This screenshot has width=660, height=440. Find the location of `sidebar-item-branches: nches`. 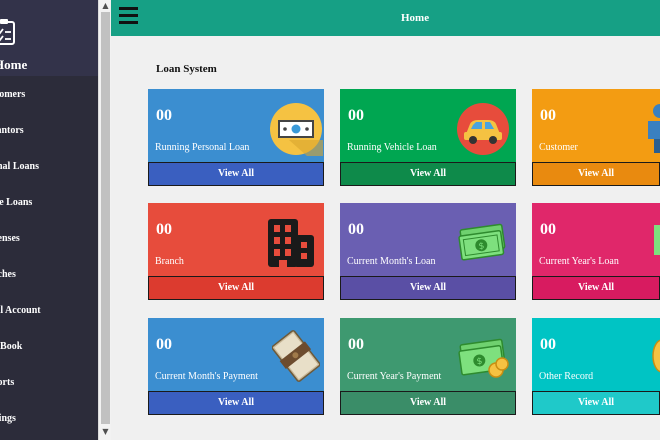

sidebar-item-branches: nches is located at coordinates (49, 275).